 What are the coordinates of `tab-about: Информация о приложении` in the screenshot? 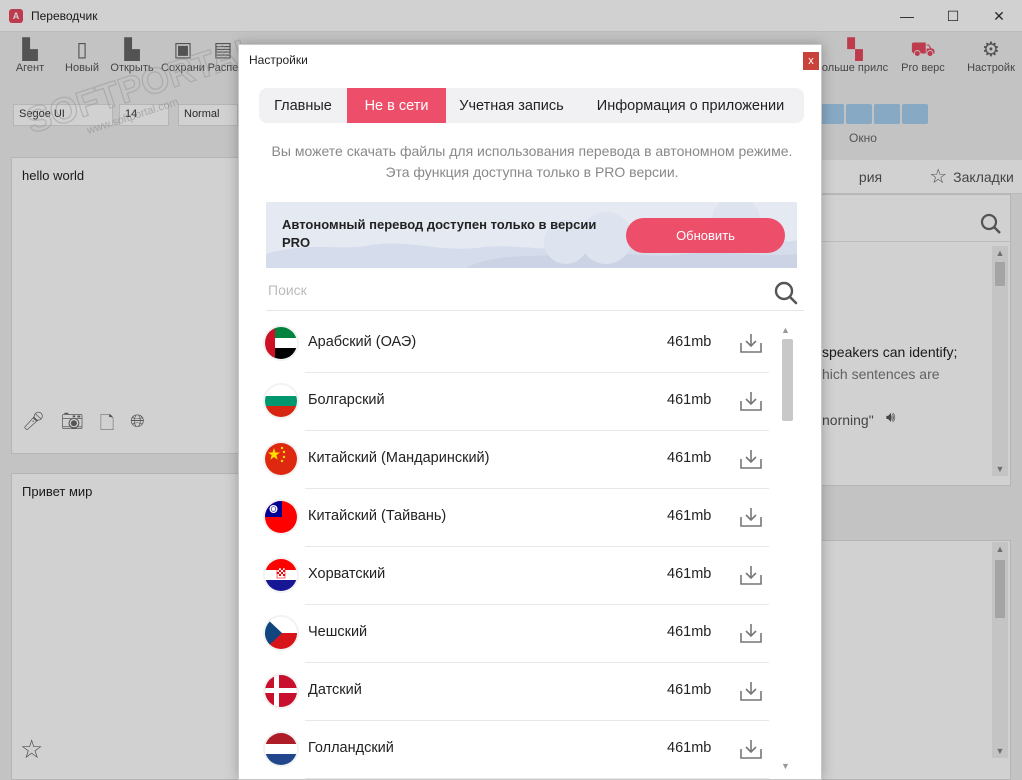 It's located at (690, 105).